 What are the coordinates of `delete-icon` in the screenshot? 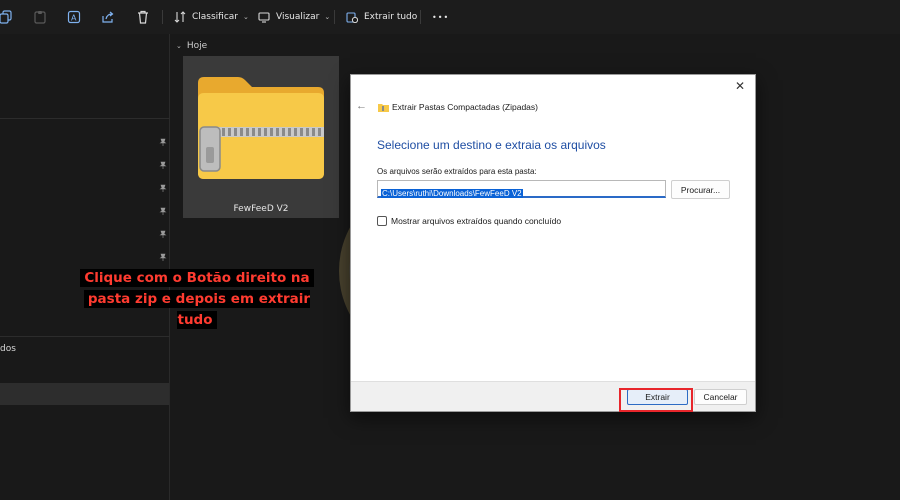 It's located at (143, 17).